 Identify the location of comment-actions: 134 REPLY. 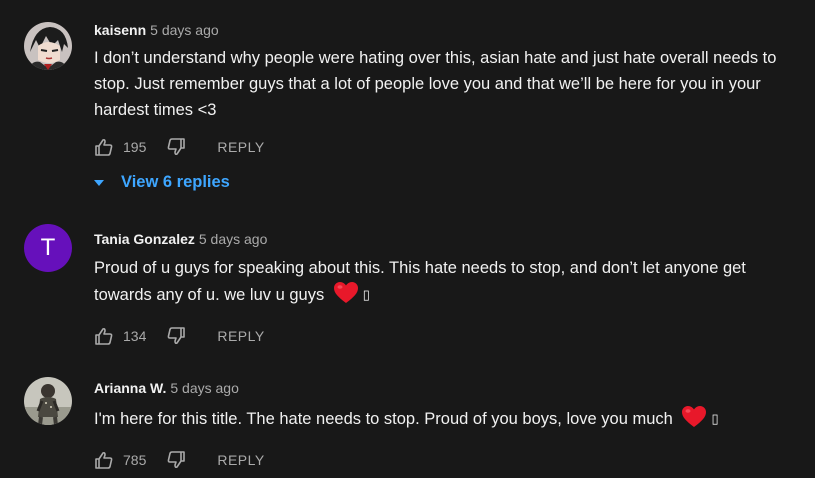
(179, 336).